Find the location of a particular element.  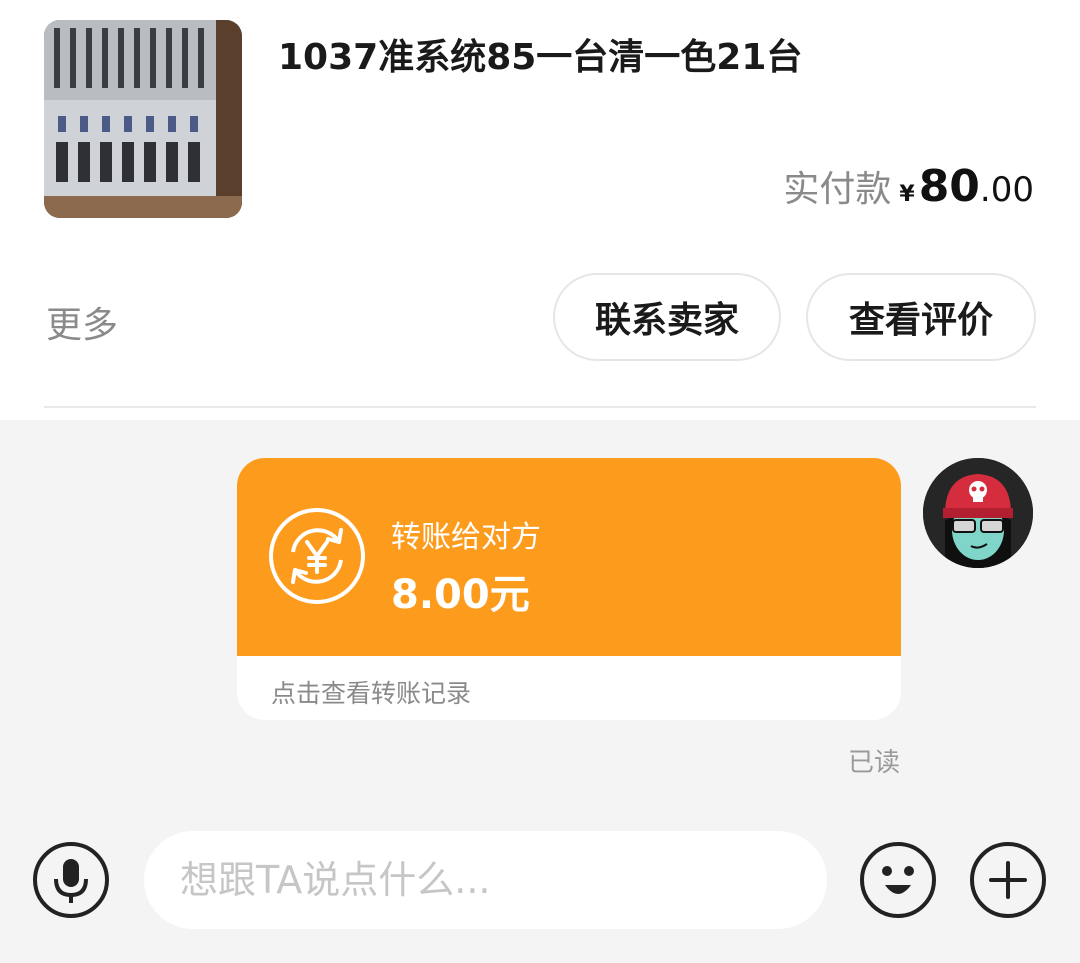

transfer-card-header: 转账给对方 8.00元 is located at coordinates (569, 557).